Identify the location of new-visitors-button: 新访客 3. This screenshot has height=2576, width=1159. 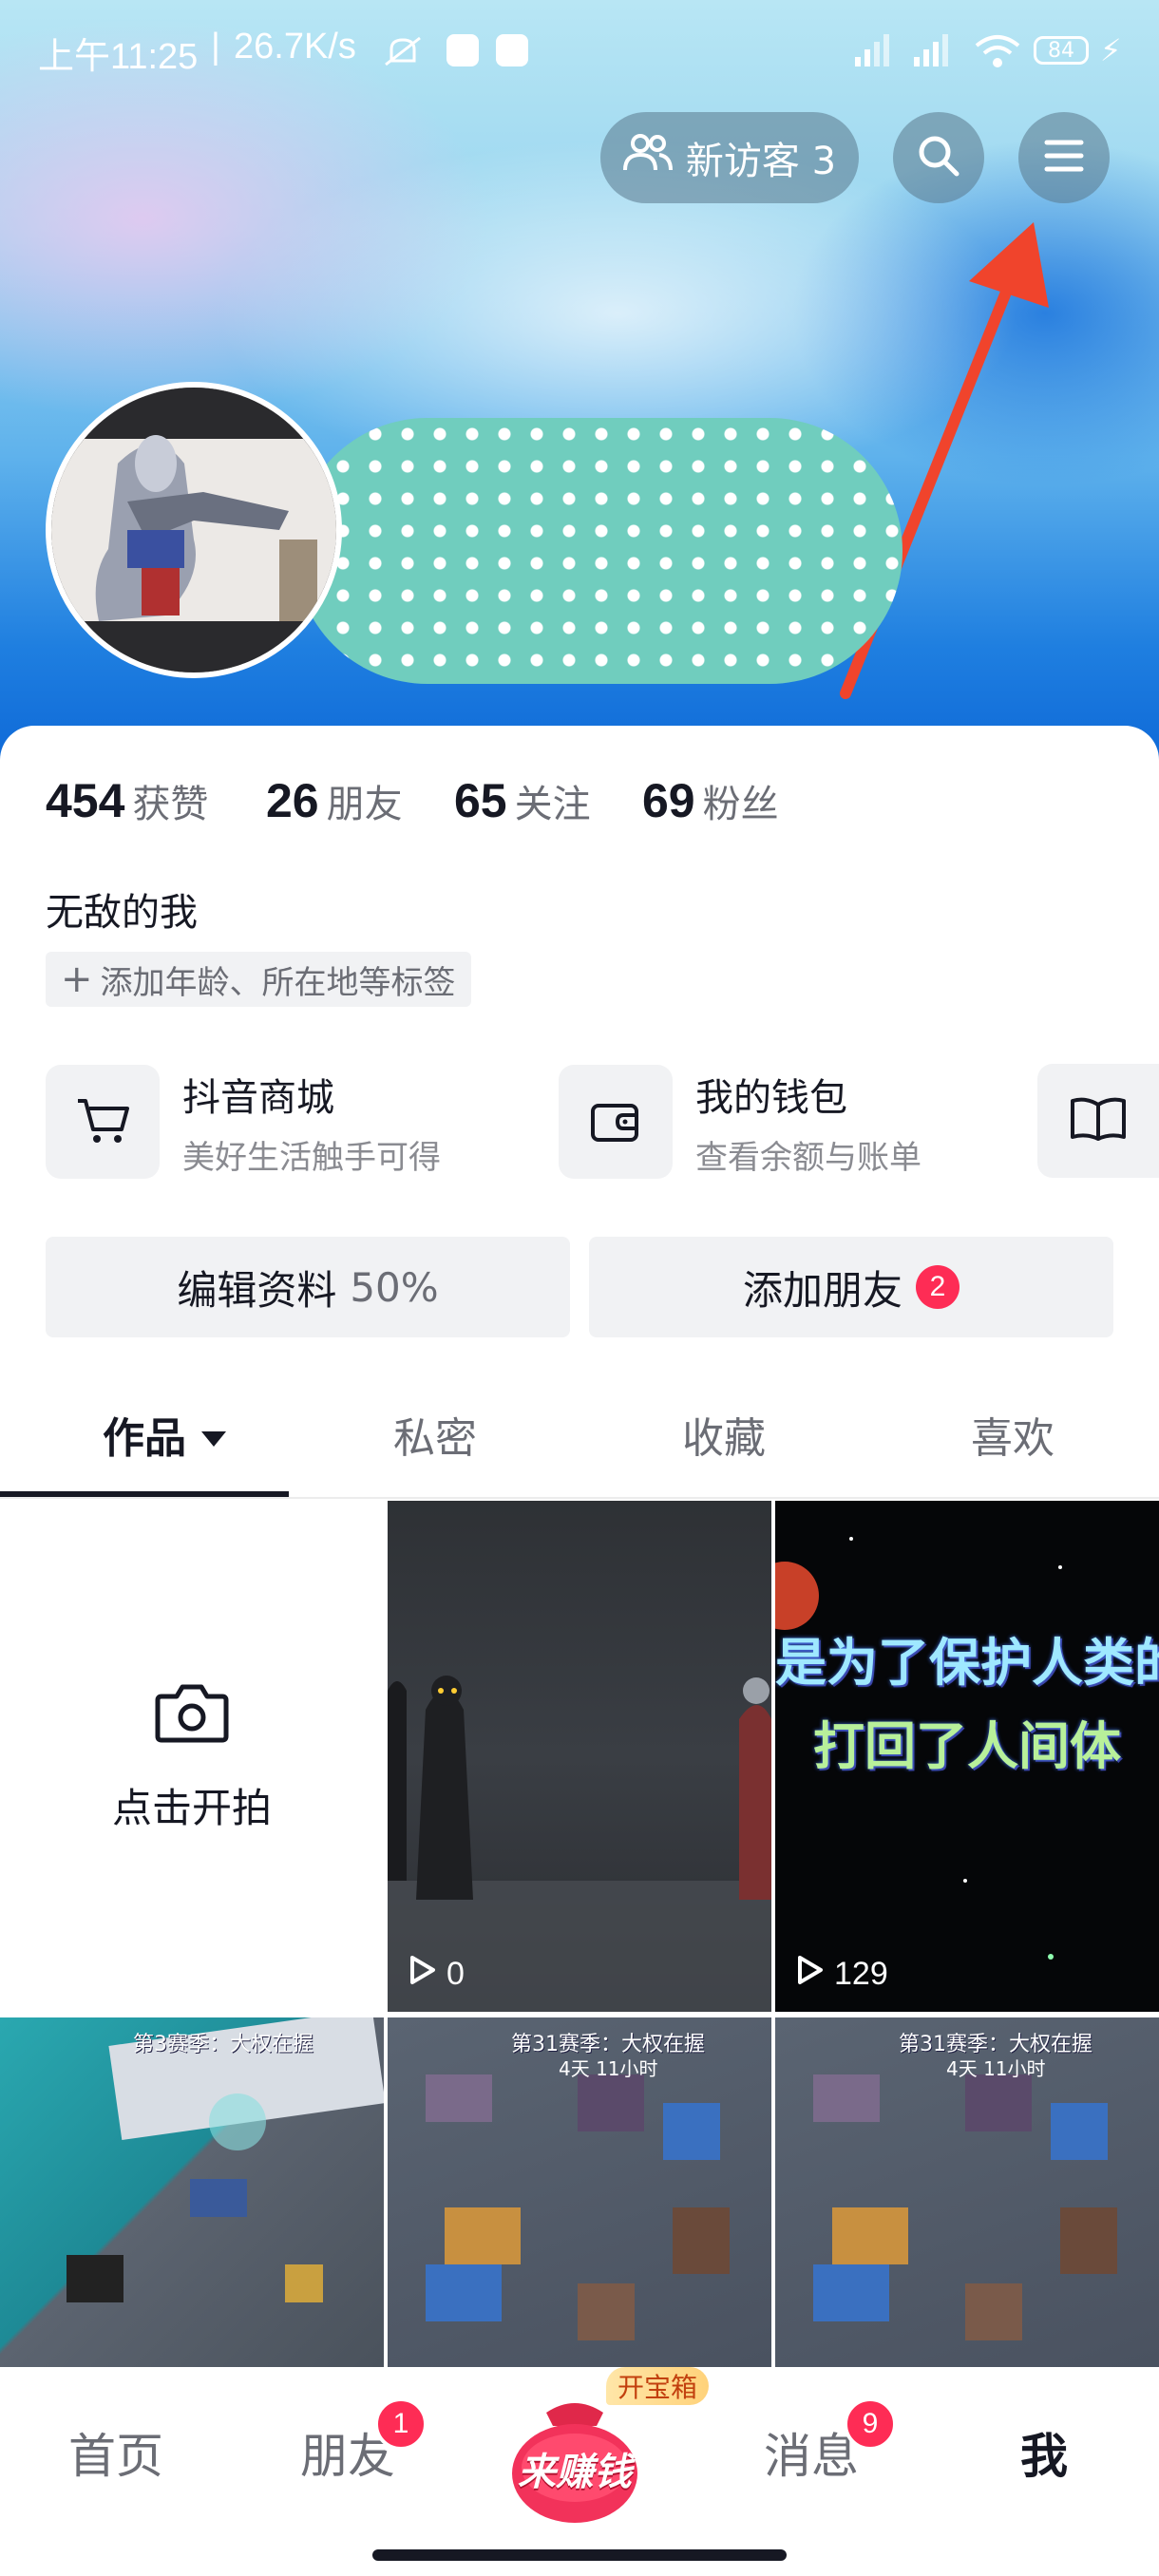
(729, 157).